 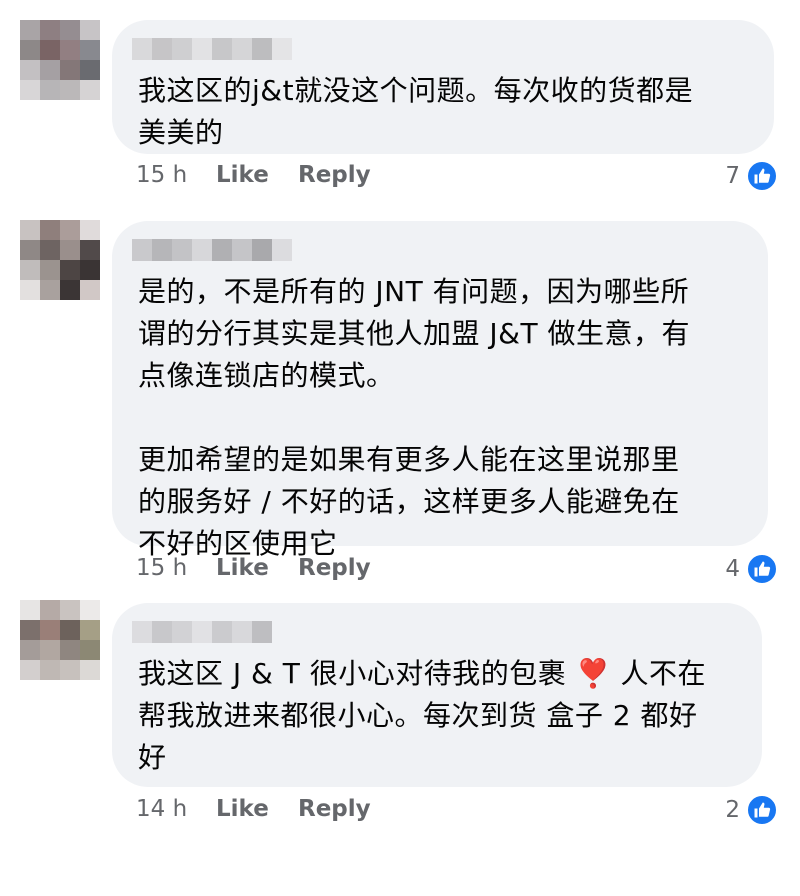 I want to click on reaction-count: 7, so click(x=732, y=176).